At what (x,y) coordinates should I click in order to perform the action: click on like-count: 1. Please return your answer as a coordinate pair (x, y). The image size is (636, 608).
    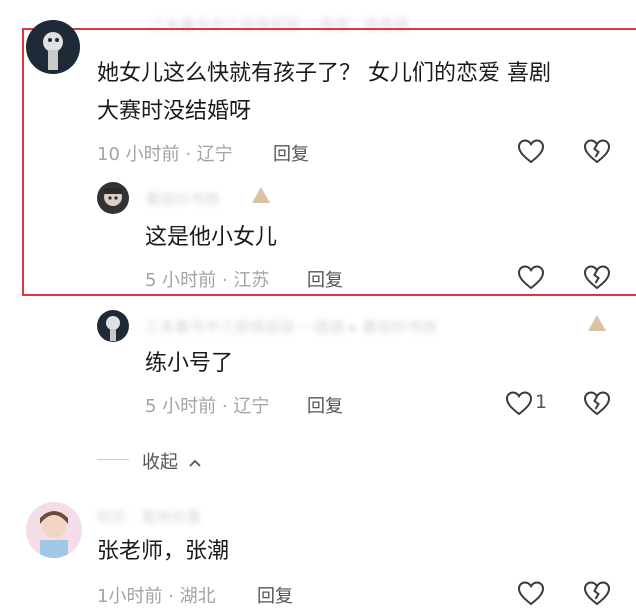
    Looking at the image, I should click on (541, 402).